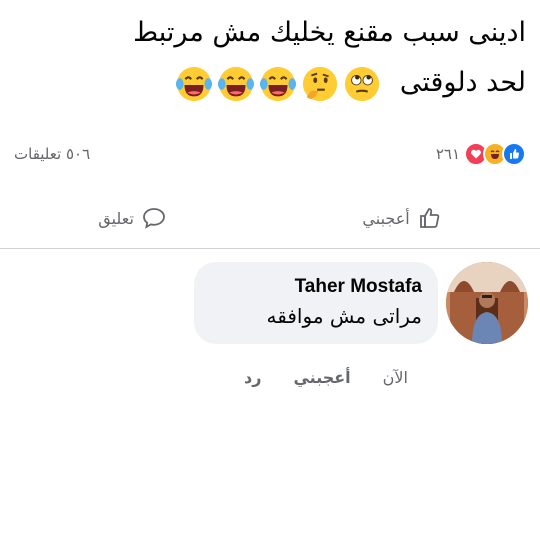 The height and width of the screenshot is (540, 540). What do you see at coordinates (270, 154) in the screenshot?
I see `post-stats: ٥٠٦ تعليقات ٢٦١` at bounding box center [270, 154].